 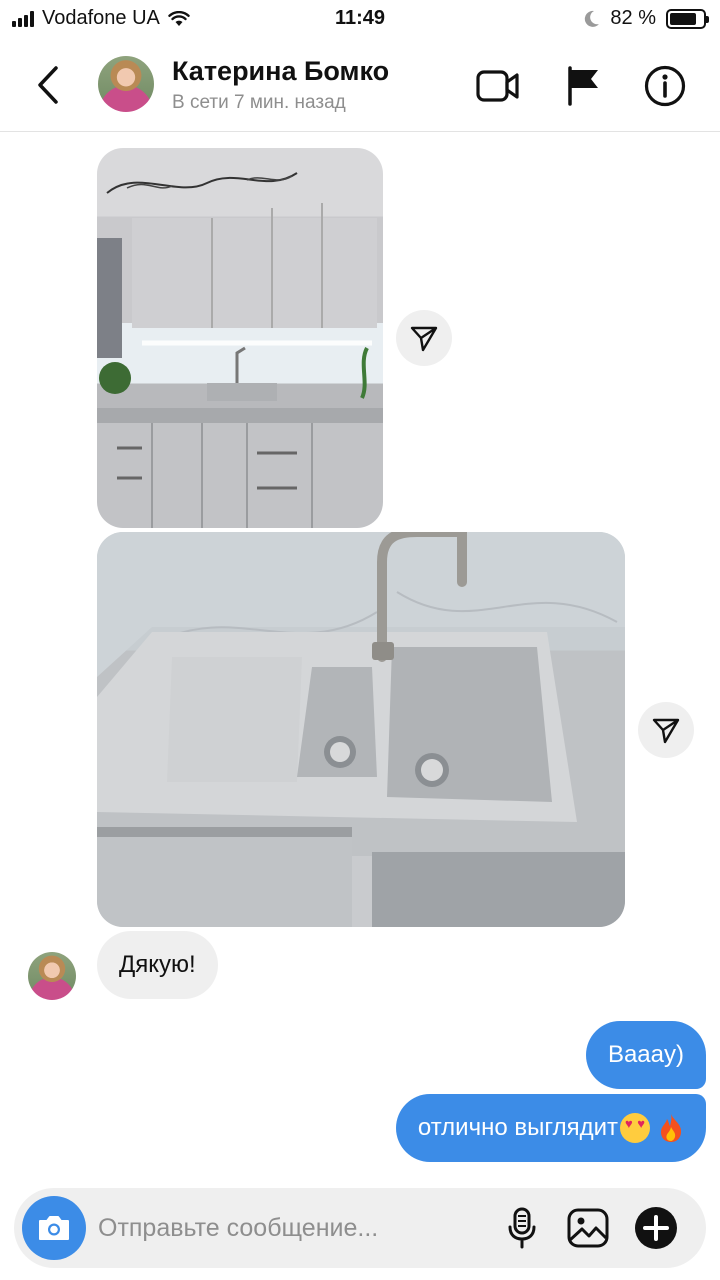 I want to click on camera-icon, so click(x=54, y=1228).